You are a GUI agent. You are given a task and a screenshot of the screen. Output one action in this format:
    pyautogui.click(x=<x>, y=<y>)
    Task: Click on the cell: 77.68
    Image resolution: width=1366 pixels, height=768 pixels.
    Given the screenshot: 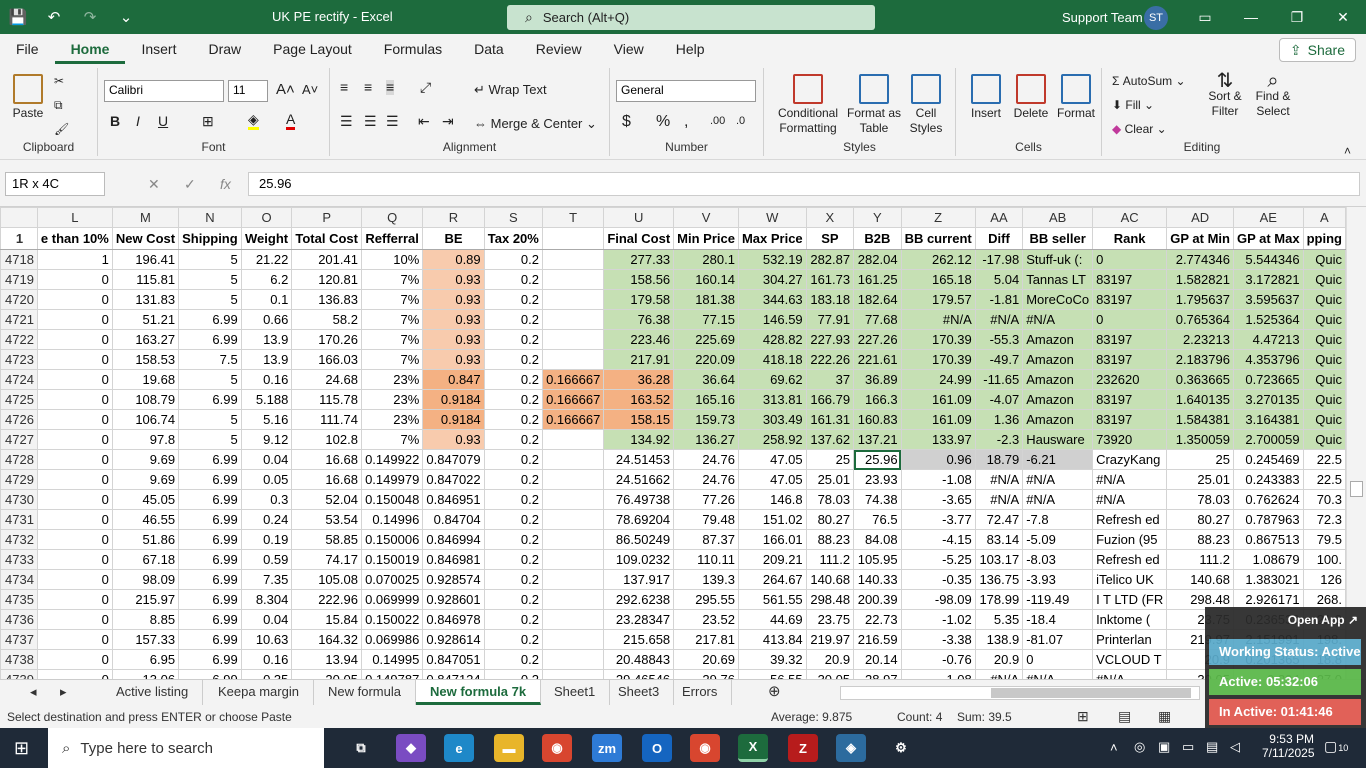 What is the action you would take?
    pyautogui.click(x=877, y=319)
    